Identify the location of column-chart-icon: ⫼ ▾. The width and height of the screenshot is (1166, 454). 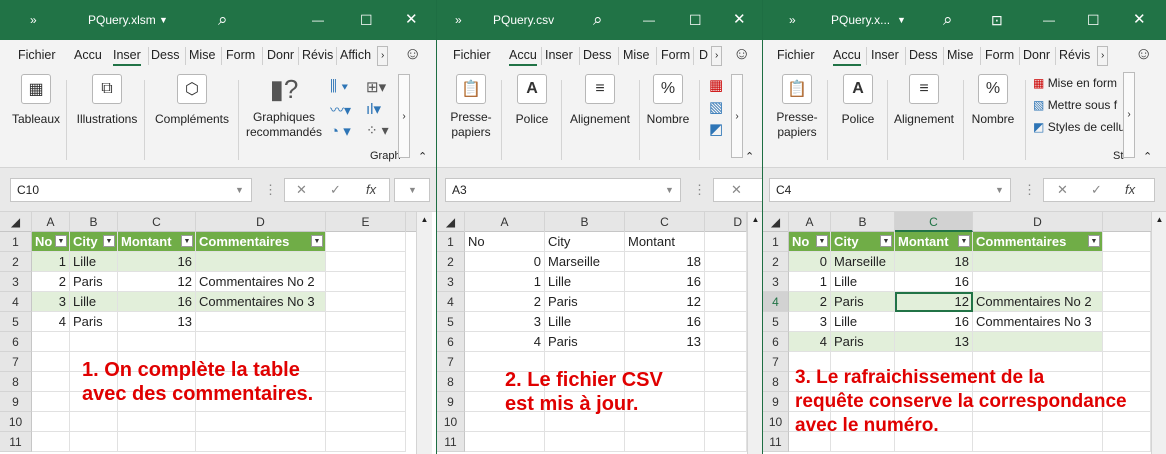
(339, 86).